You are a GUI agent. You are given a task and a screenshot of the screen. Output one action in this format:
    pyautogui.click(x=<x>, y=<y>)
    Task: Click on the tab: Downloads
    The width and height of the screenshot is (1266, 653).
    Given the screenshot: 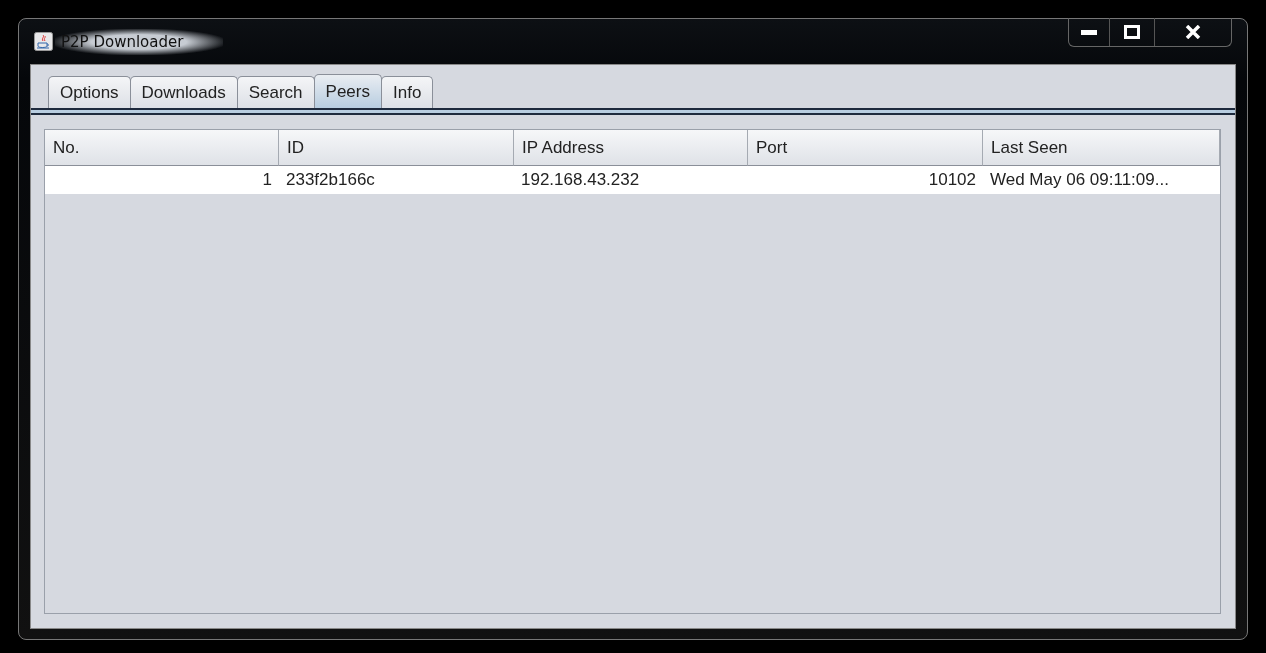 What is the action you would take?
    pyautogui.click(x=183, y=92)
    